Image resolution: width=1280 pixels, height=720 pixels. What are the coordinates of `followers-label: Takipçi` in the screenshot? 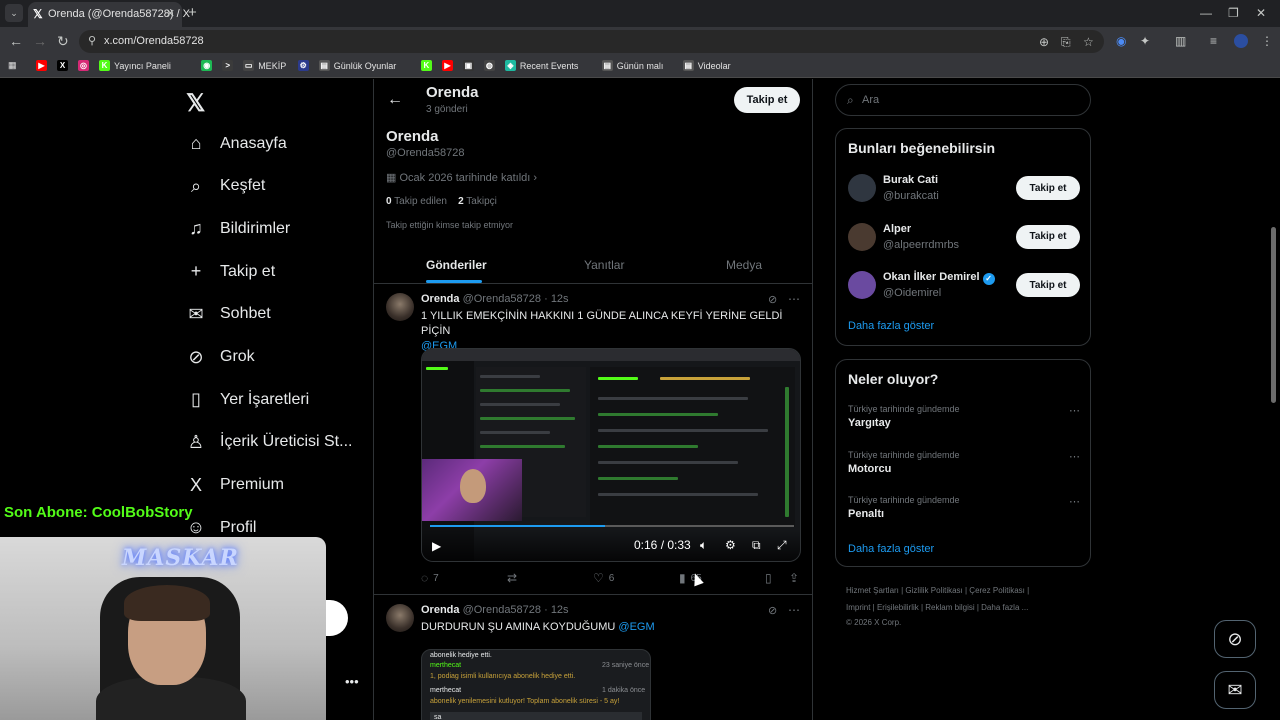 It's located at (481, 201).